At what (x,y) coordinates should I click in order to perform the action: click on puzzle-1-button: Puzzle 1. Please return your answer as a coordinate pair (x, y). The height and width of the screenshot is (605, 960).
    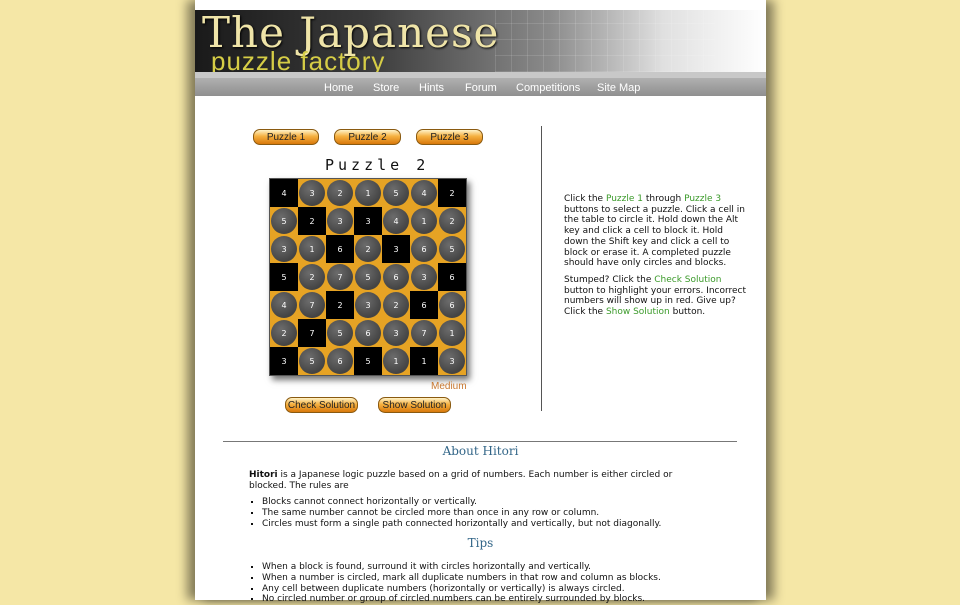
    Looking at the image, I should click on (286, 137).